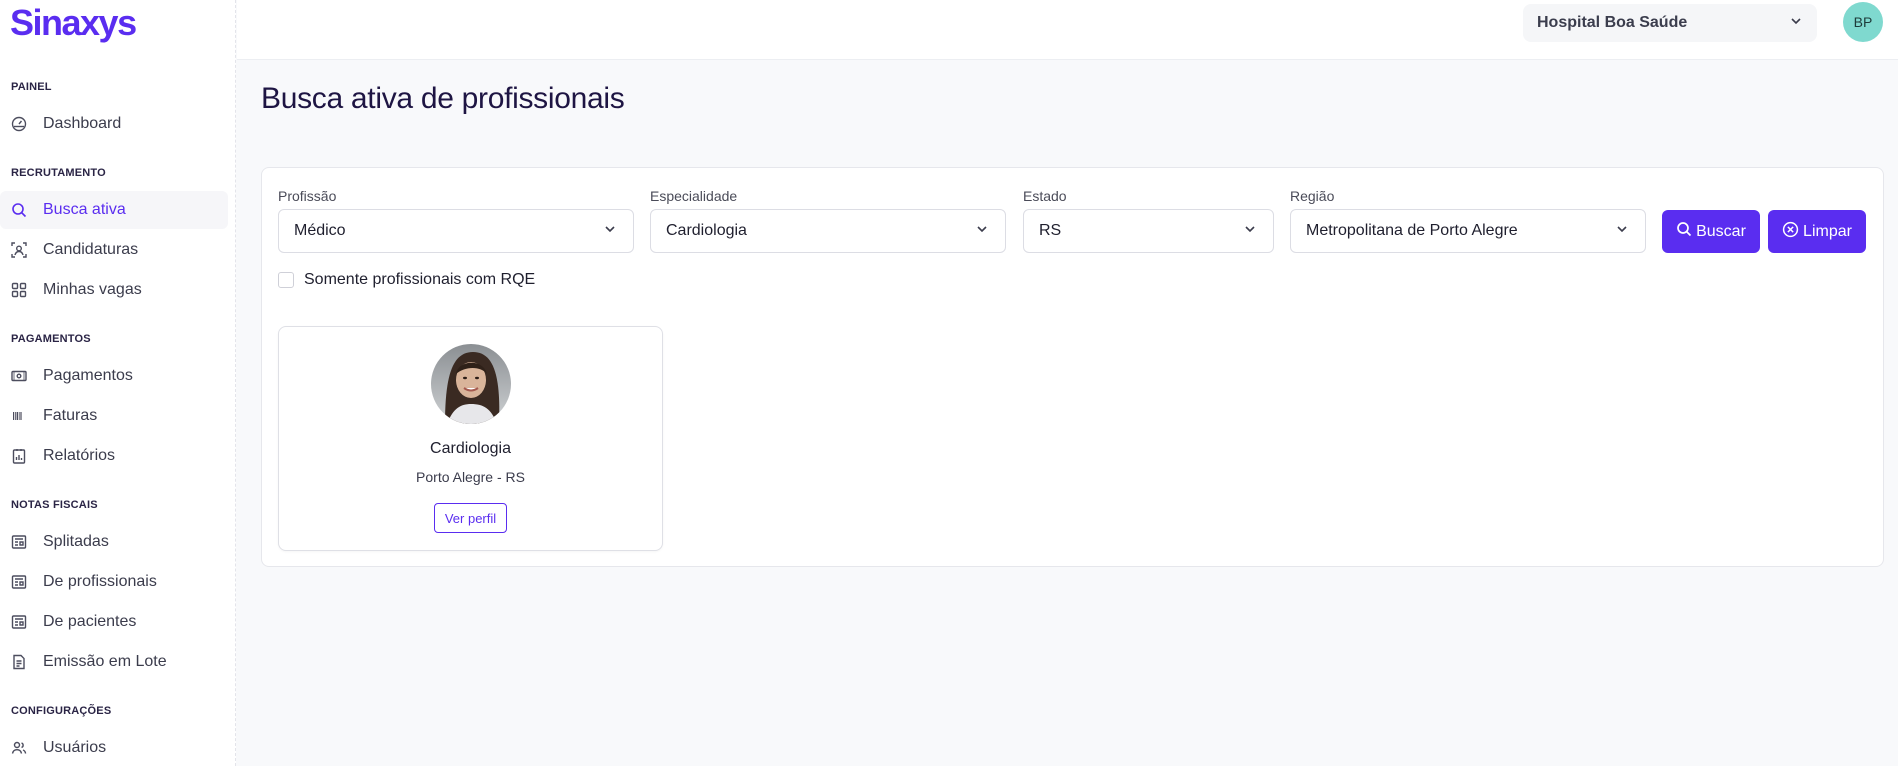 This screenshot has width=1898, height=766. Describe the element at coordinates (1827, 231) in the screenshot. I see `clear-button-label: Limpar` at that location.